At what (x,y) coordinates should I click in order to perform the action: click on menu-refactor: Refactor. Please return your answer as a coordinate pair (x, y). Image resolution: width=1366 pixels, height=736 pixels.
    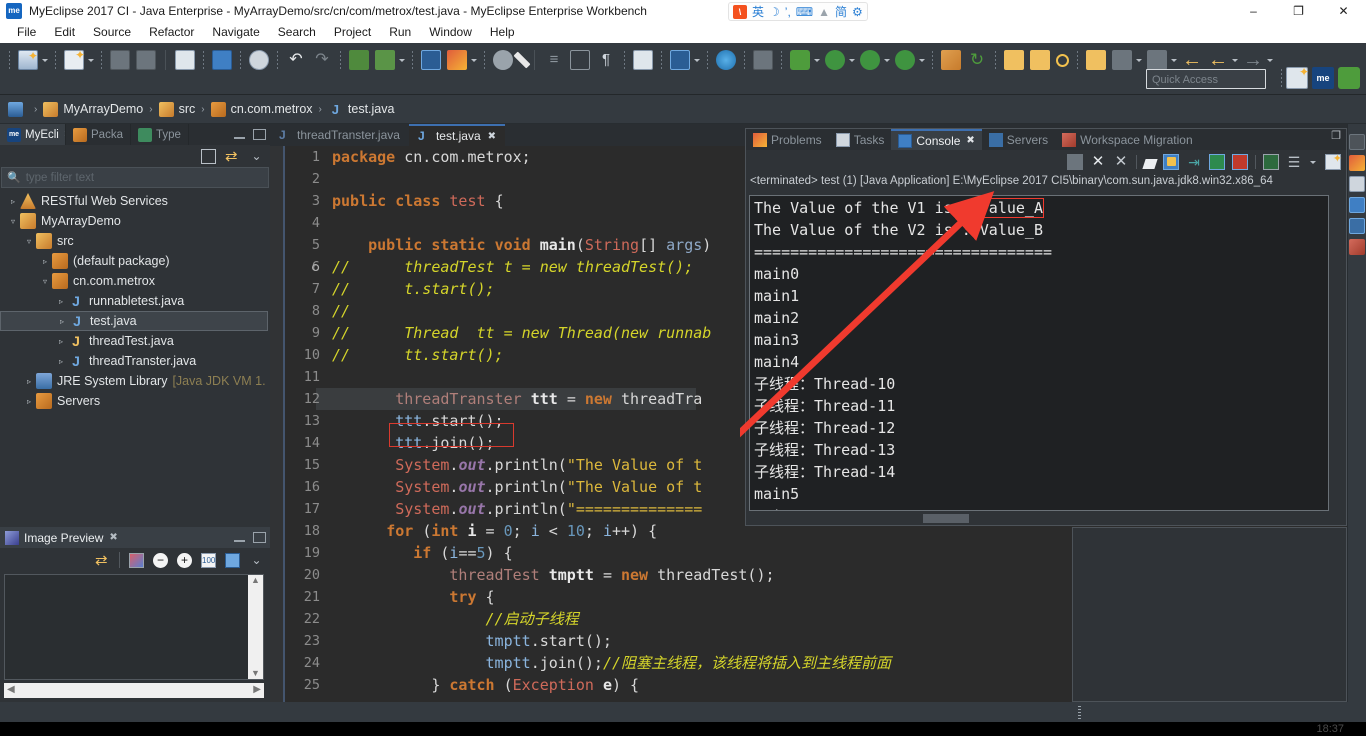
    Looking at the image, I should click on (171, 32).